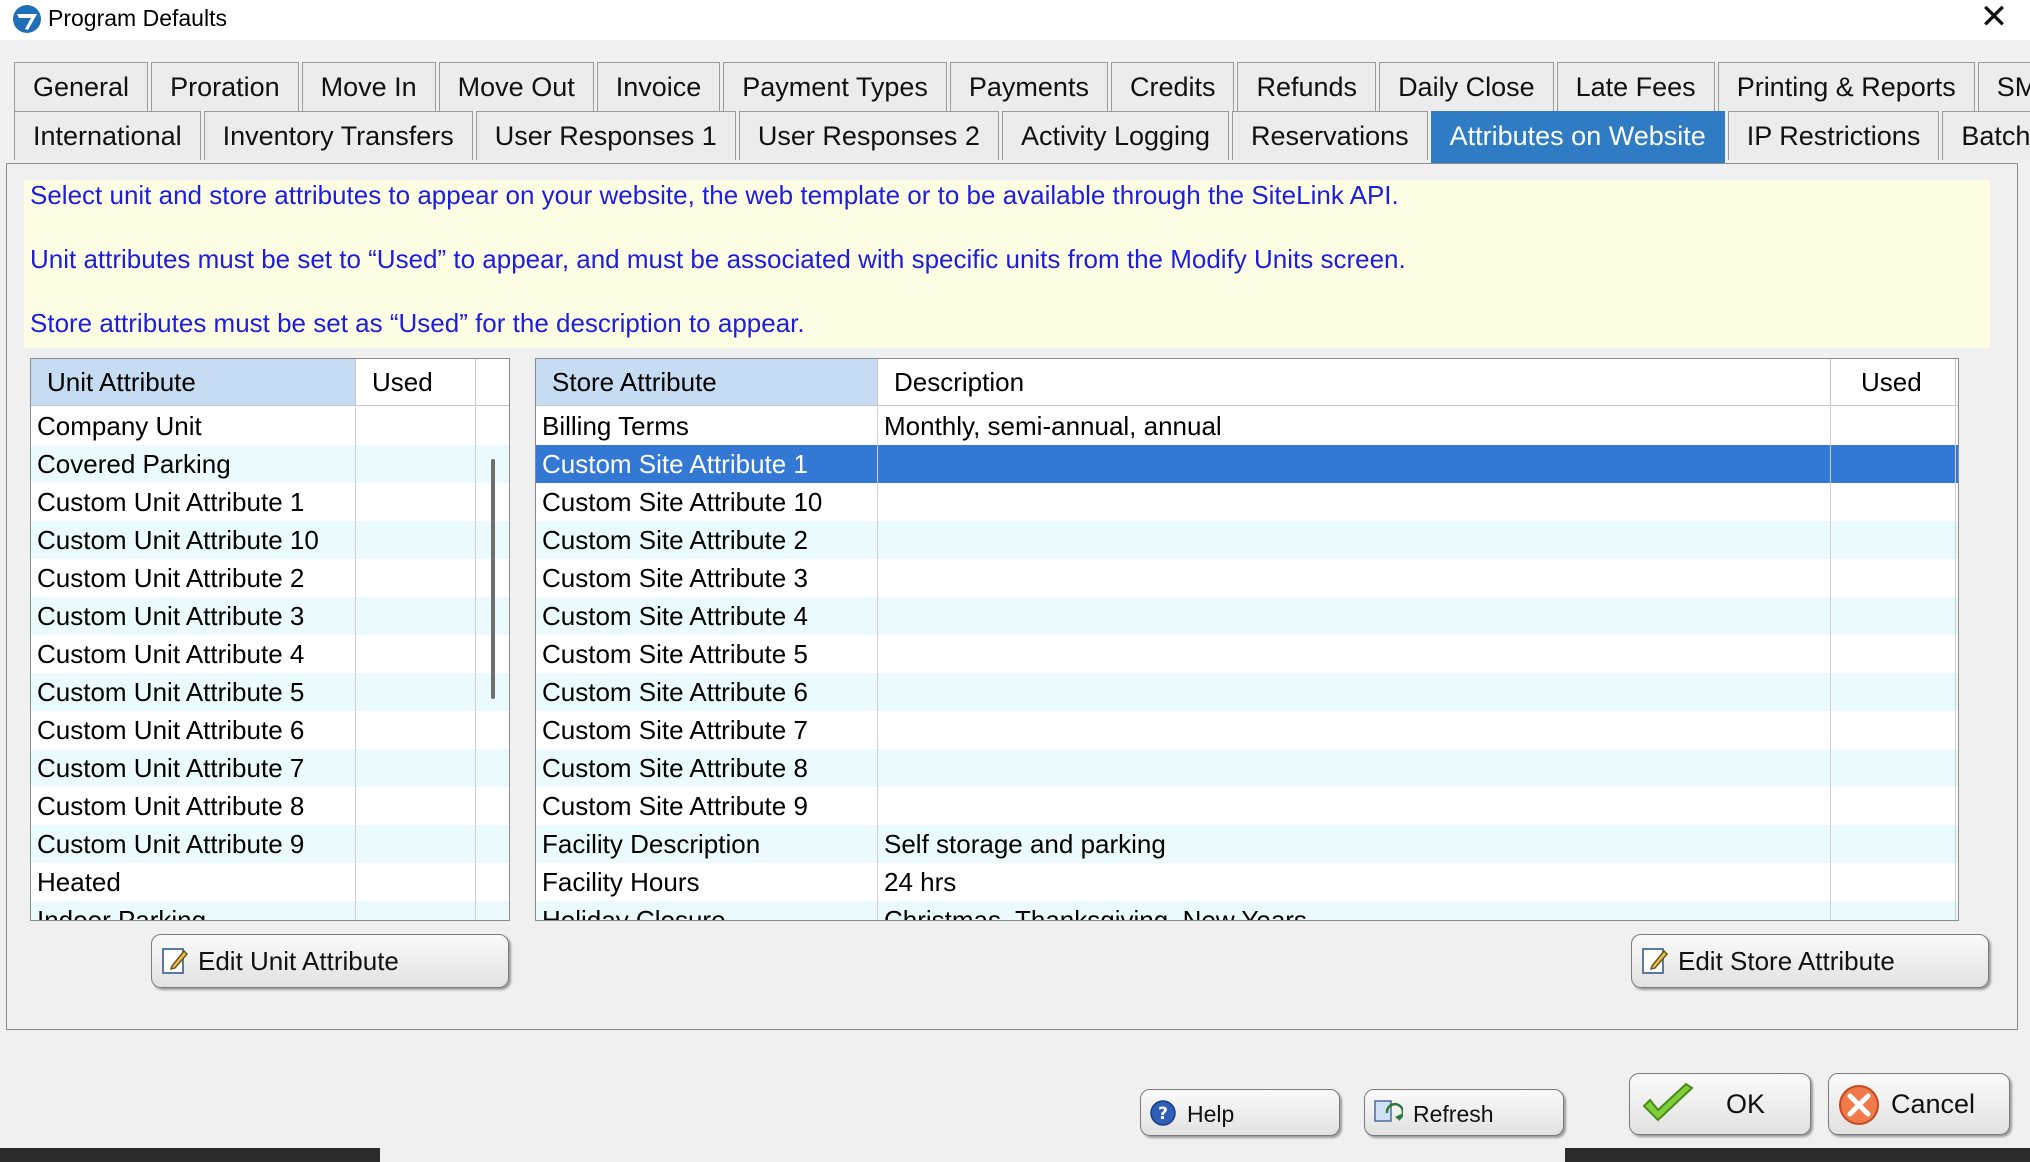 The width and height of the screenshot is (2030, 1162). What do you see at coordinates (1247, 768) in the screenshot?
I see `store-attribute-row: Custom Site Attribute 8` at bounding box center [1247, 768].